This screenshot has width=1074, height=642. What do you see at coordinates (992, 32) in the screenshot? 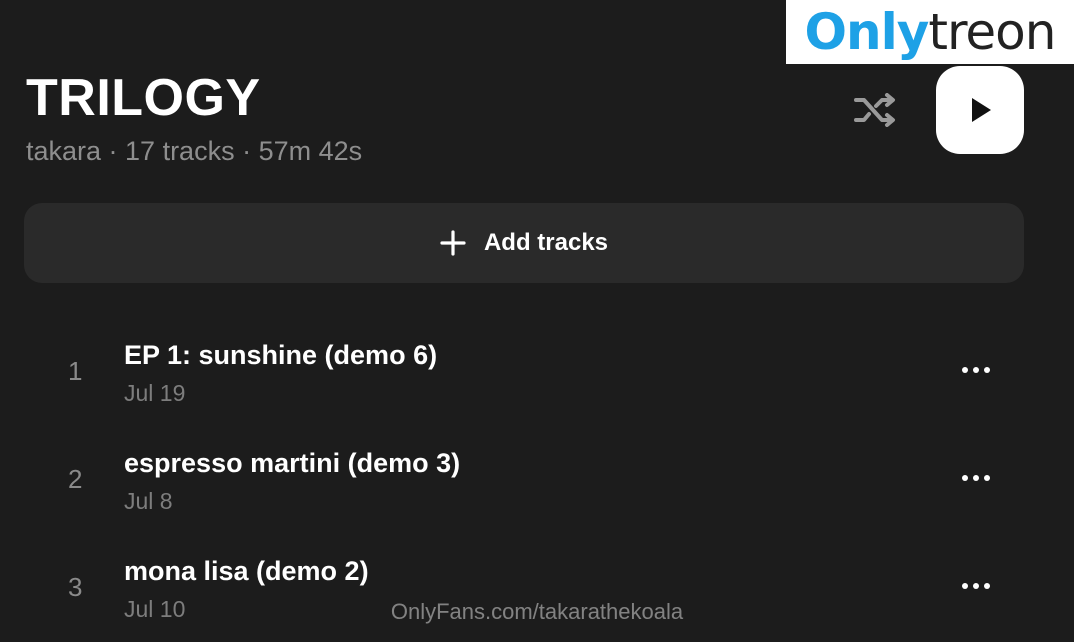
I see `logo-part-treon: treon` at bounding box center [992, 32].